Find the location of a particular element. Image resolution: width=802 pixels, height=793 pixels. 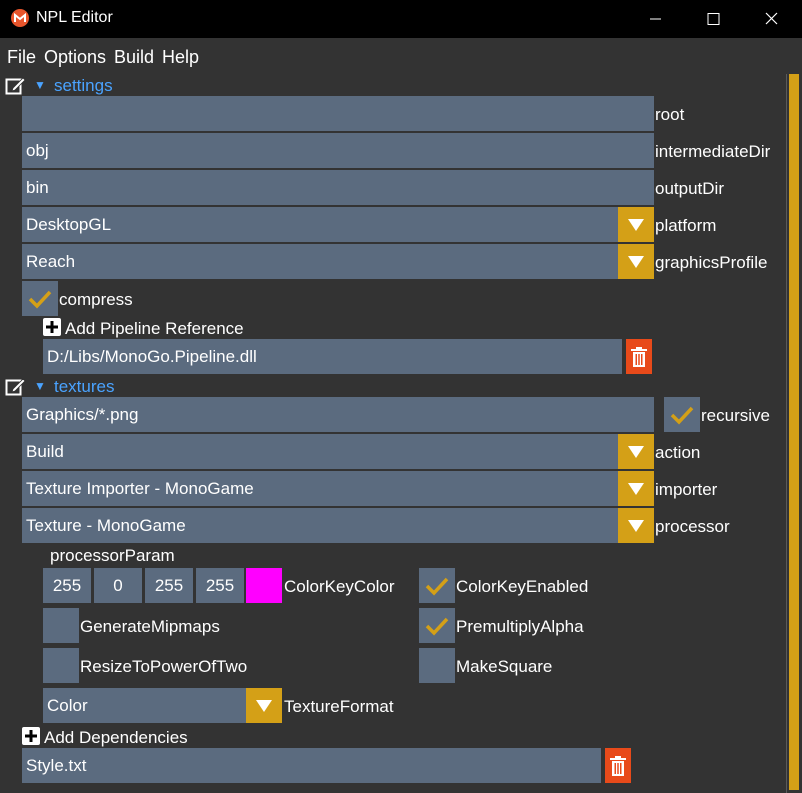

texture-format-dropdown: Color is located at coordinates (144, 705).